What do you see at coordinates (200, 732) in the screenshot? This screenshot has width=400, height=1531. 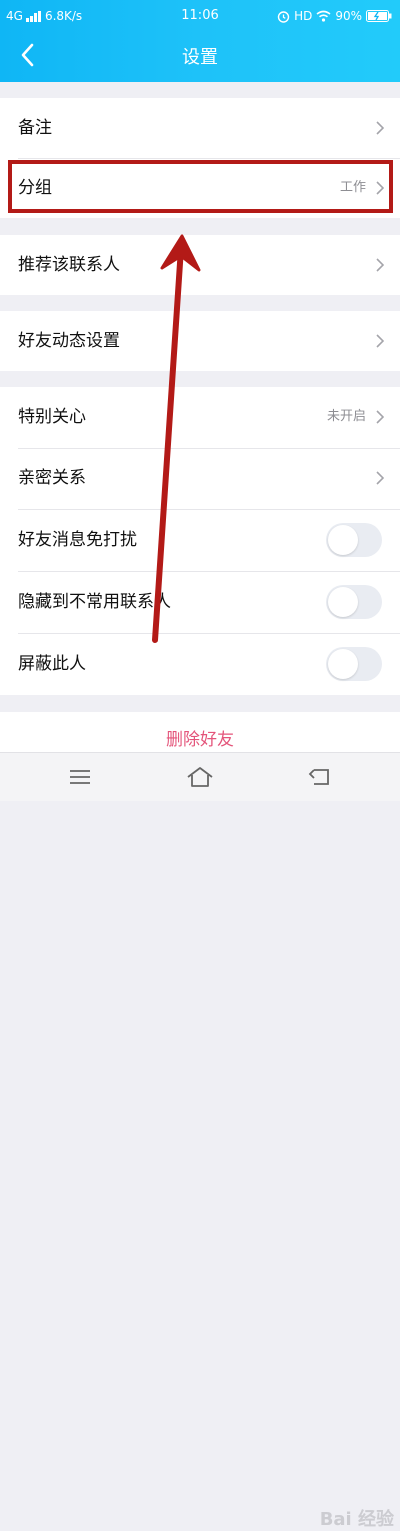 I see `delete-friend-button: 删除好友` at bounding box center [200, 732].